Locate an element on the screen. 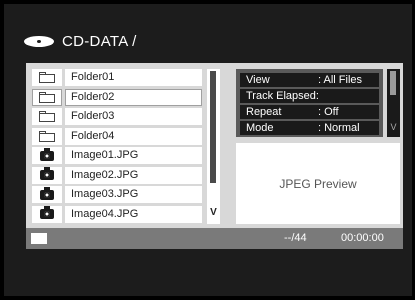  status-indicator is located at coordinates (39, 238).